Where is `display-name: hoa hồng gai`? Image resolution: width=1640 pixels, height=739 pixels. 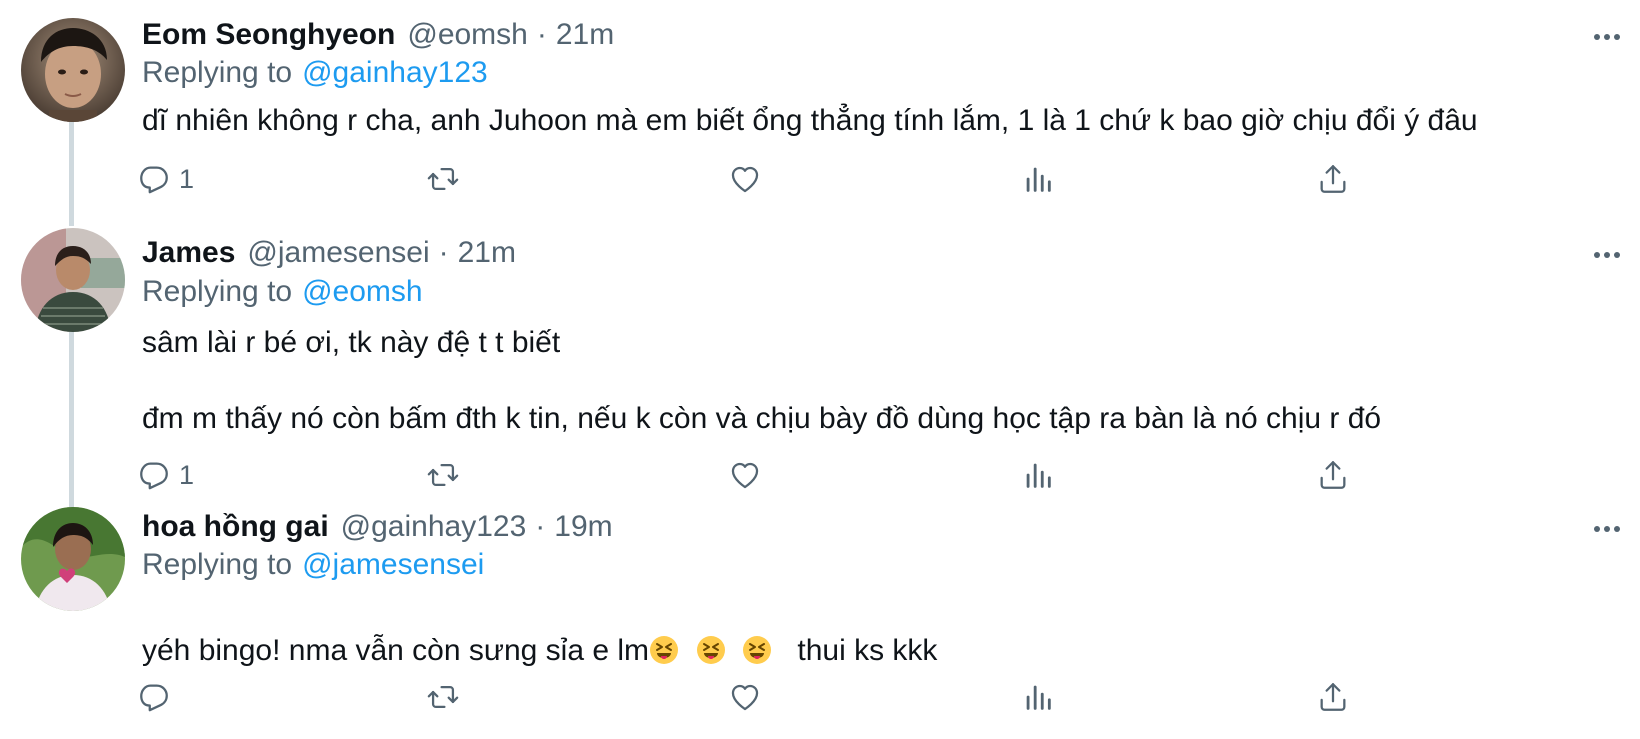 display-name: hoa hồng gai is located at coordinates (235, 527).